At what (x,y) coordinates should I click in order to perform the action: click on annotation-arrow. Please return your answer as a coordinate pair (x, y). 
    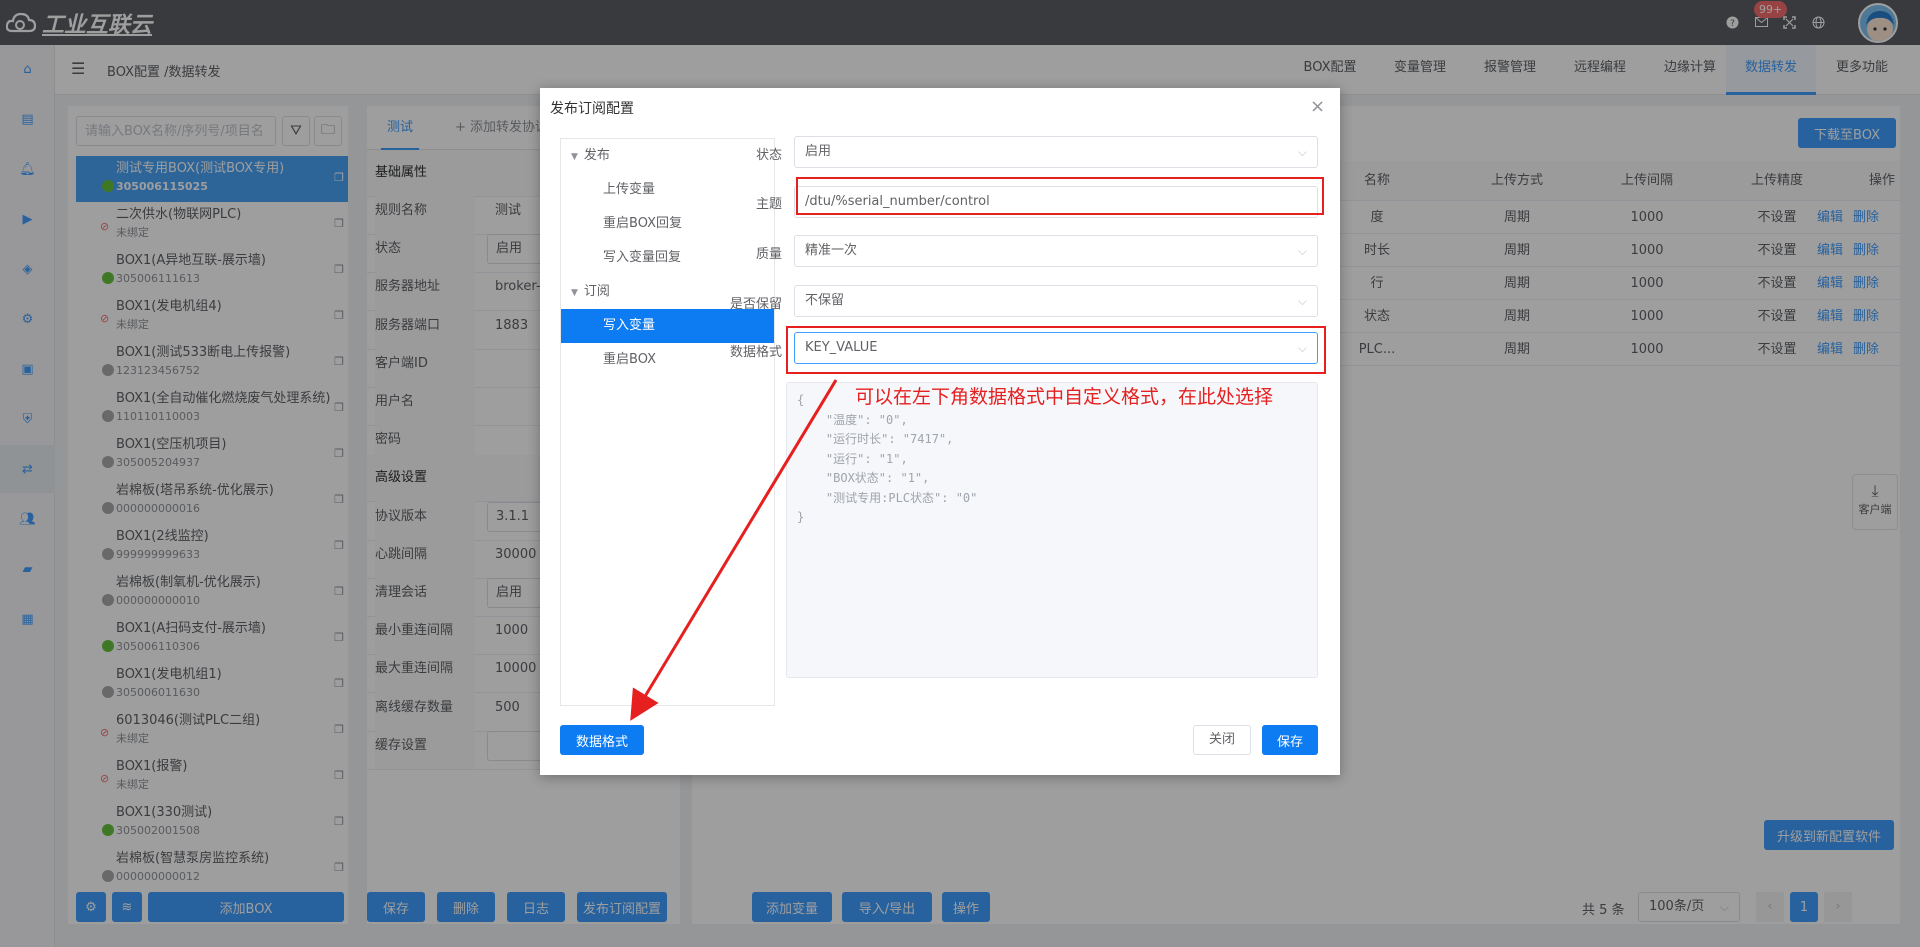
    Looking at the image, I should click on (734, 550).